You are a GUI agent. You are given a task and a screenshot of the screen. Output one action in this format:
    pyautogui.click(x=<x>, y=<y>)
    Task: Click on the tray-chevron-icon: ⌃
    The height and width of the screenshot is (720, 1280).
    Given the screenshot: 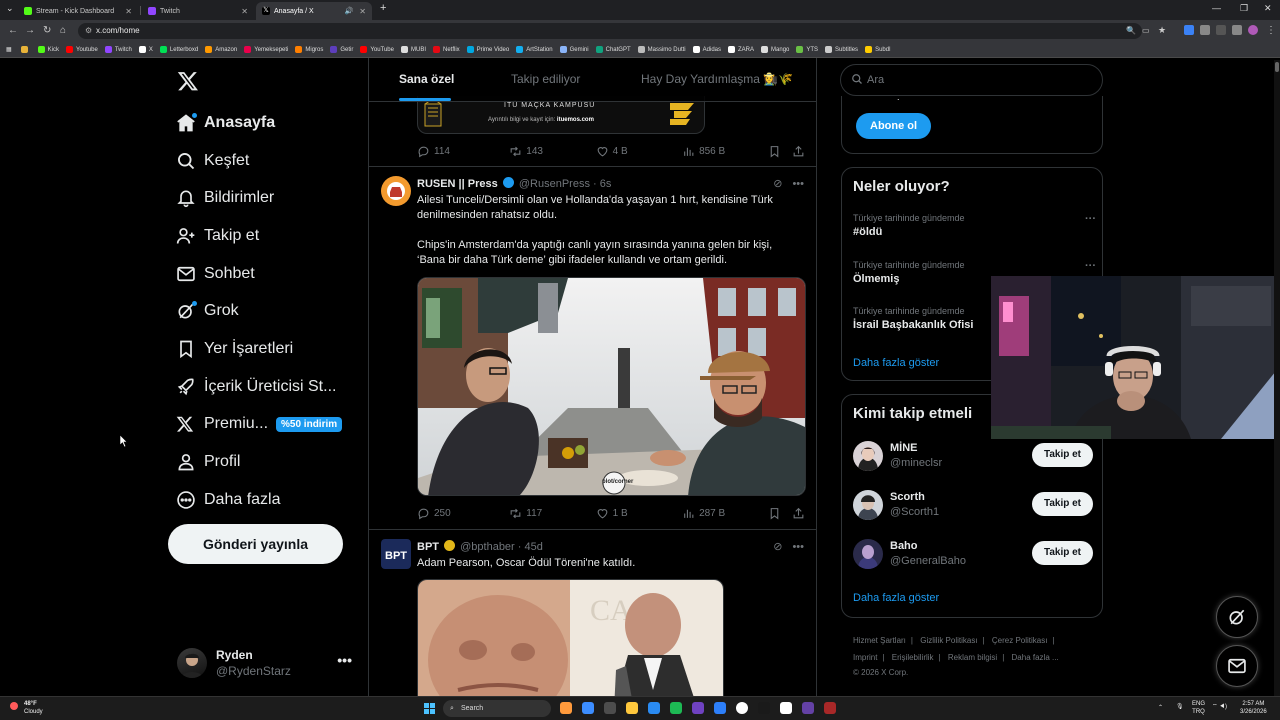 What is the action you would take?
    pyautogui.click(x=1160, y=708)
    